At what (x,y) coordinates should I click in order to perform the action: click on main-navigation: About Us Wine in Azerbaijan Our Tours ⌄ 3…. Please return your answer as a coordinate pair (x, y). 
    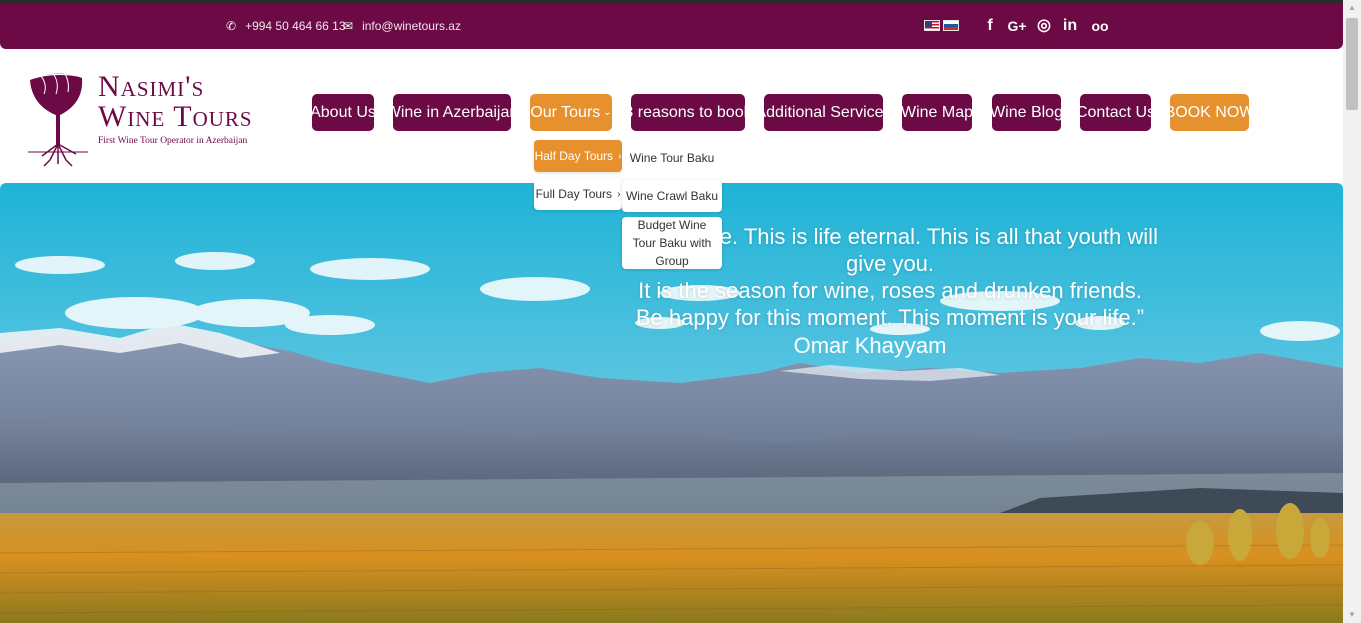
    Looking at the image, I should click on (671, 112).